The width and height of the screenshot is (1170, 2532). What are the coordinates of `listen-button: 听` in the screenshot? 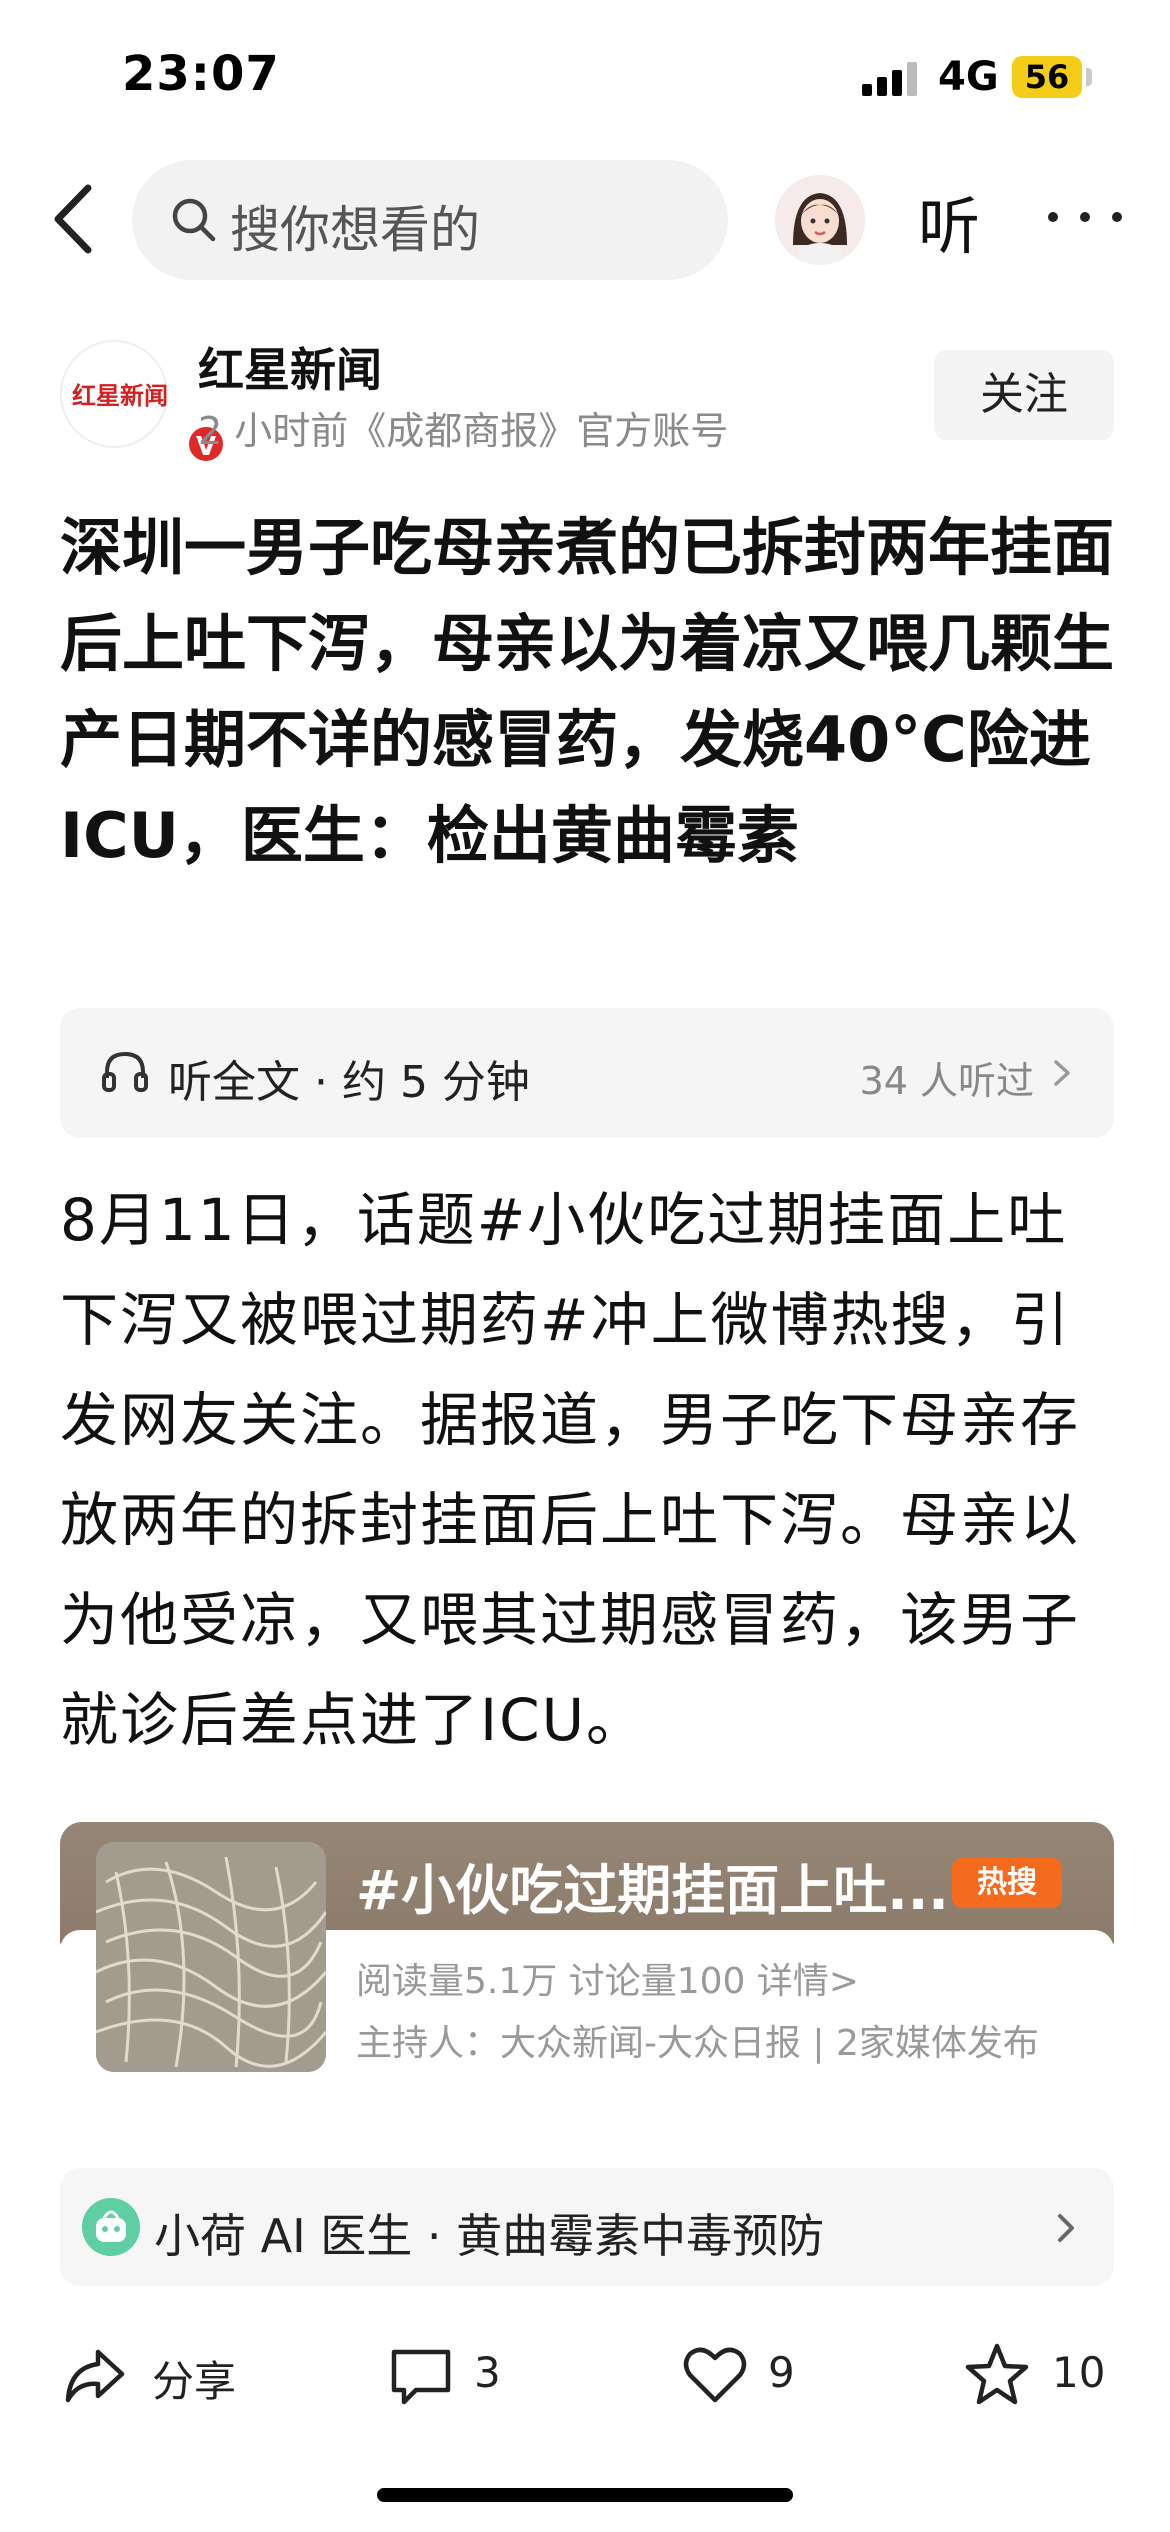 It's located at (949, 221).